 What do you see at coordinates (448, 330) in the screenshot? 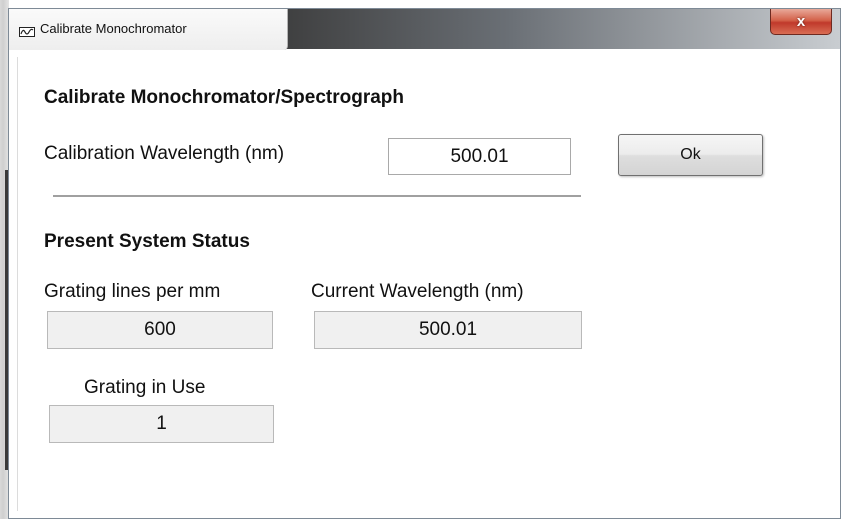
I see `current-wavelength-value: 500.01` at bounding box center [448, 330].